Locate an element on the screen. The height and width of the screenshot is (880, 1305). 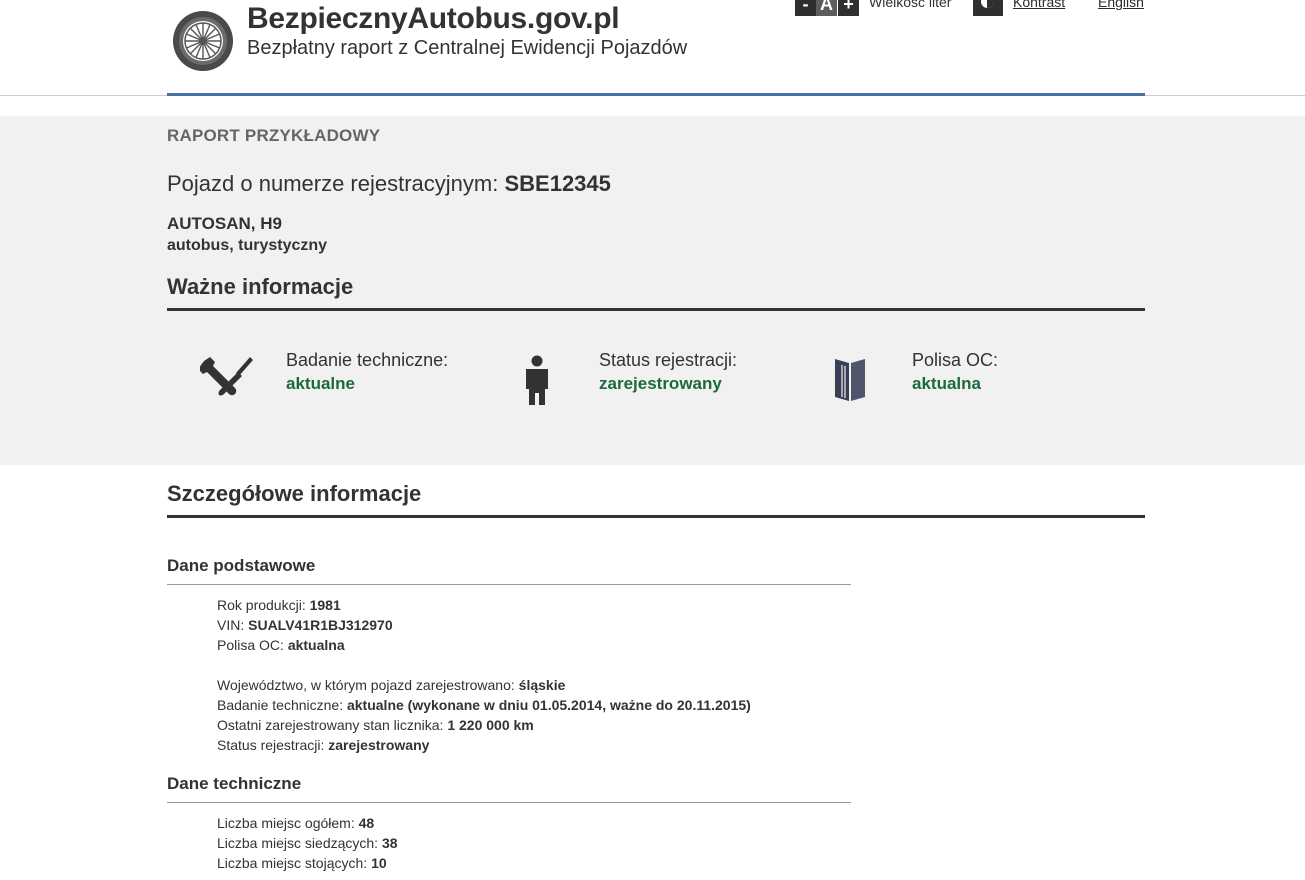
important-info-heading: Ważne informacje is located at coordinates (260, 286).